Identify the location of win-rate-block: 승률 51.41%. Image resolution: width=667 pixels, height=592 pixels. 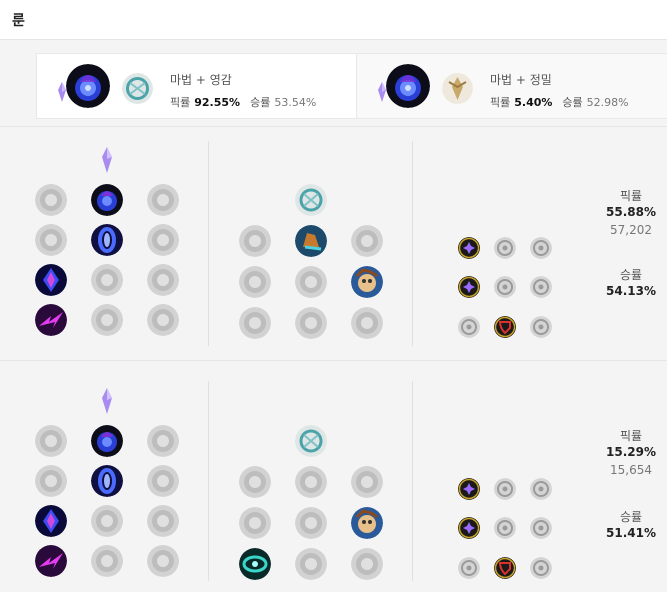
(626, 524).